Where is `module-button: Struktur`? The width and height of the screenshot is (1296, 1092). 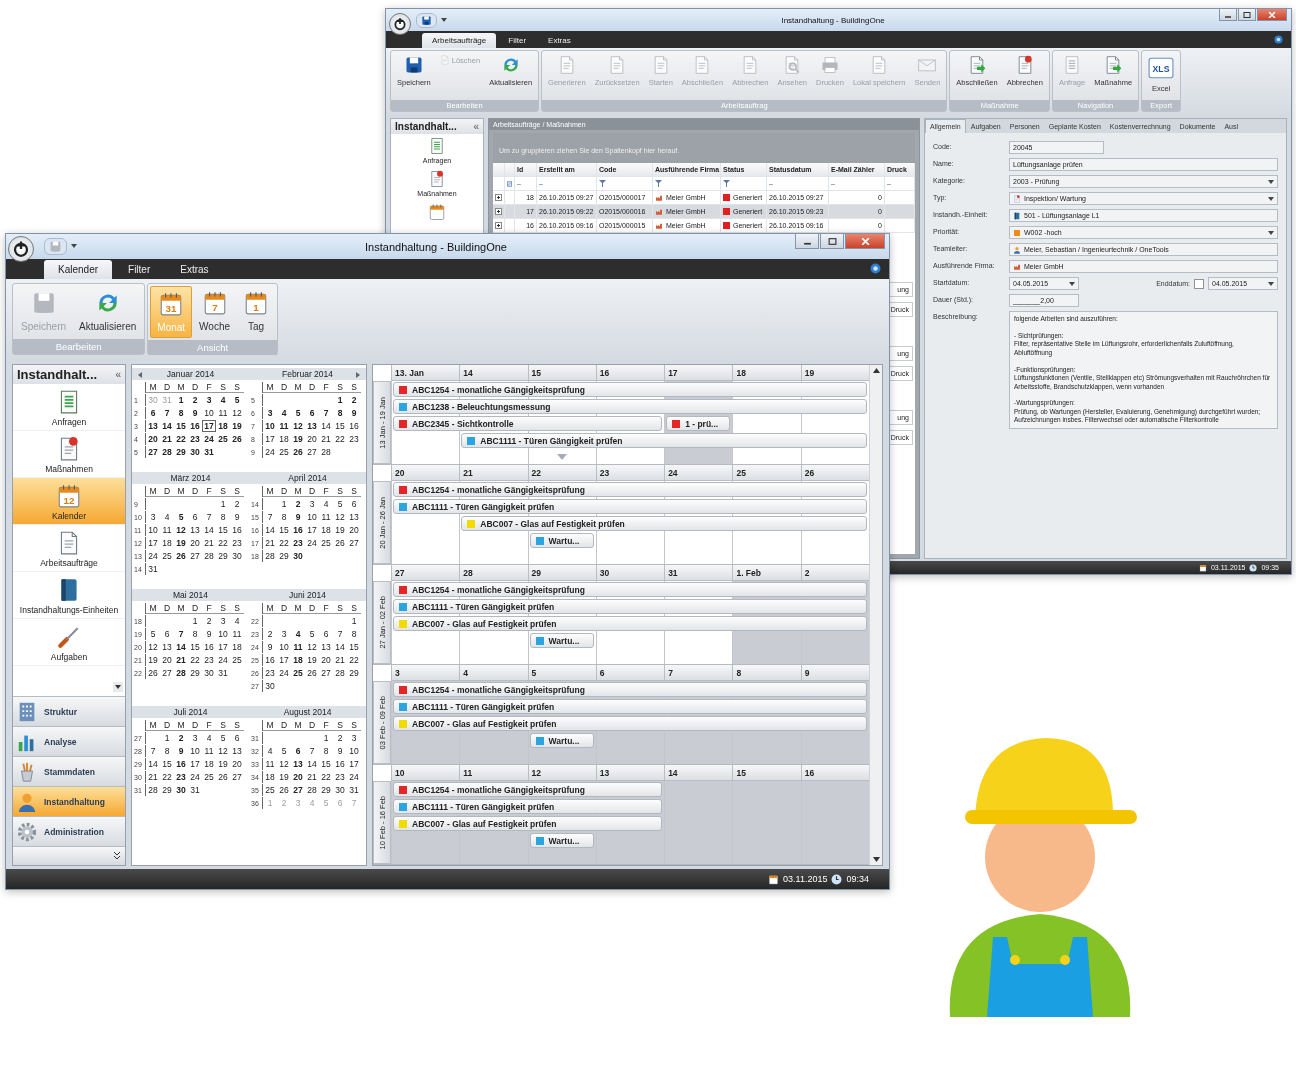
module-button: Struktur is located at coordinates (69, 711).